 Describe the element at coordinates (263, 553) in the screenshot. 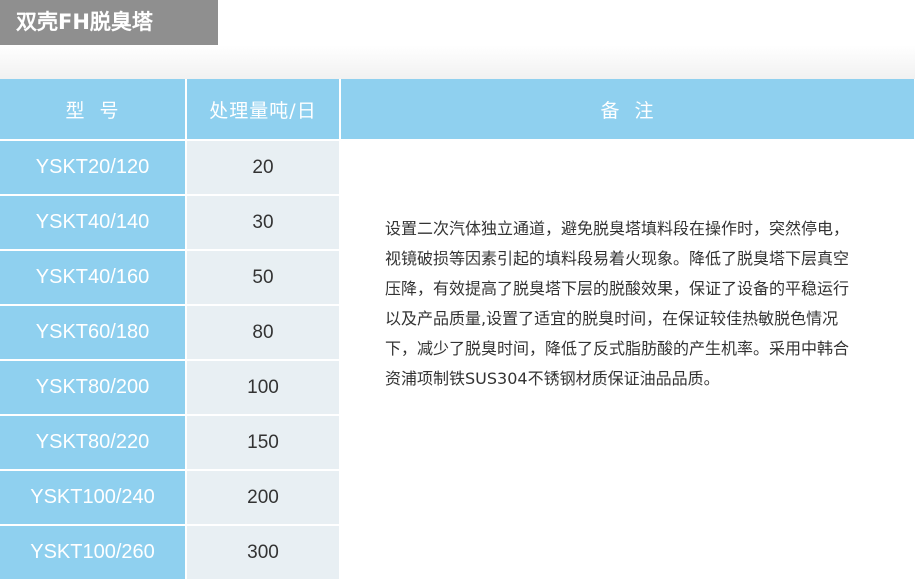

I see `capacity-cell: 300` at that location.